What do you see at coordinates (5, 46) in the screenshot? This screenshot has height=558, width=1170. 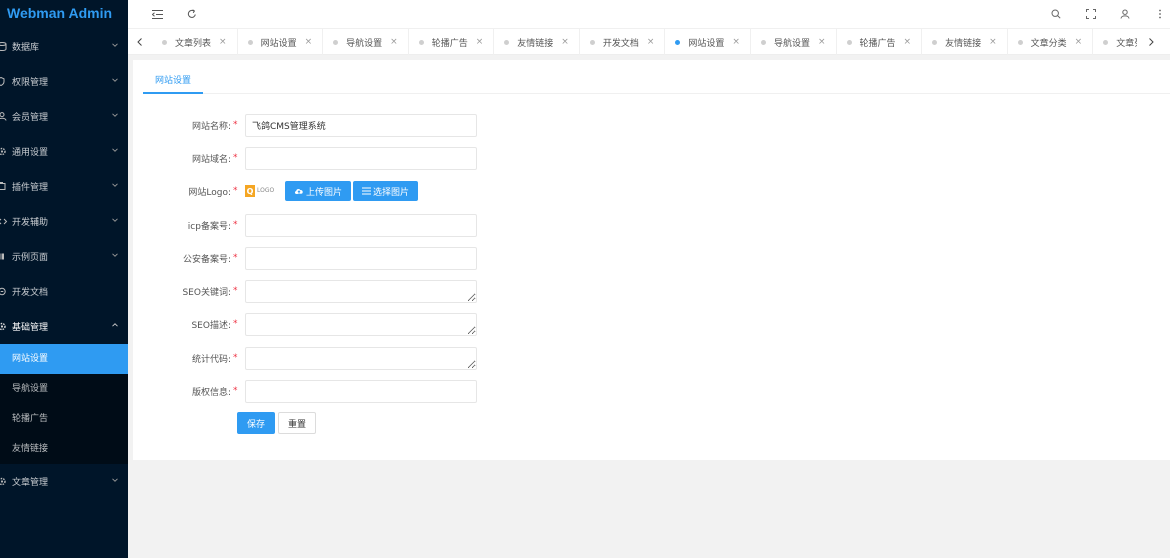 I see `database-icon` at bounding box center [5, 46].